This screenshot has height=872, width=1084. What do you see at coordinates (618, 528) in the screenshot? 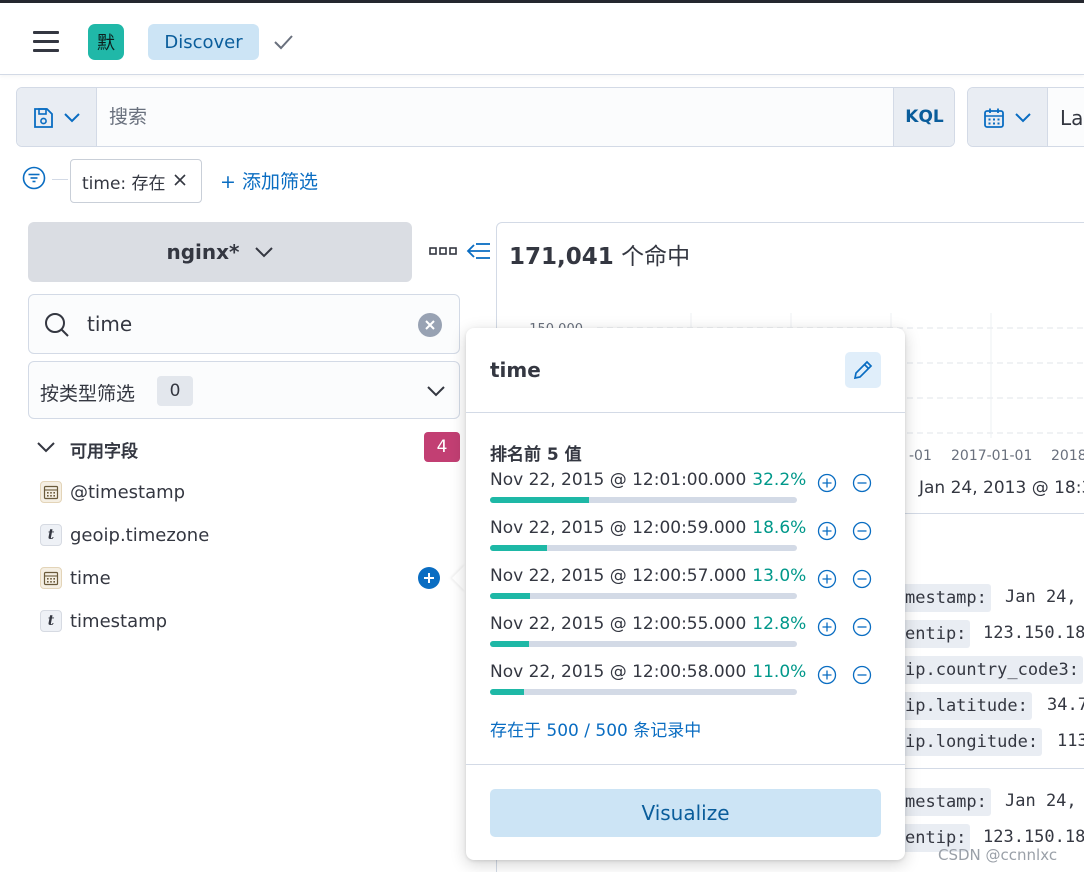
I see `top-value-text: Nov 22, 2015 @ 12:00:59.000` at bounding box center [618, 528].